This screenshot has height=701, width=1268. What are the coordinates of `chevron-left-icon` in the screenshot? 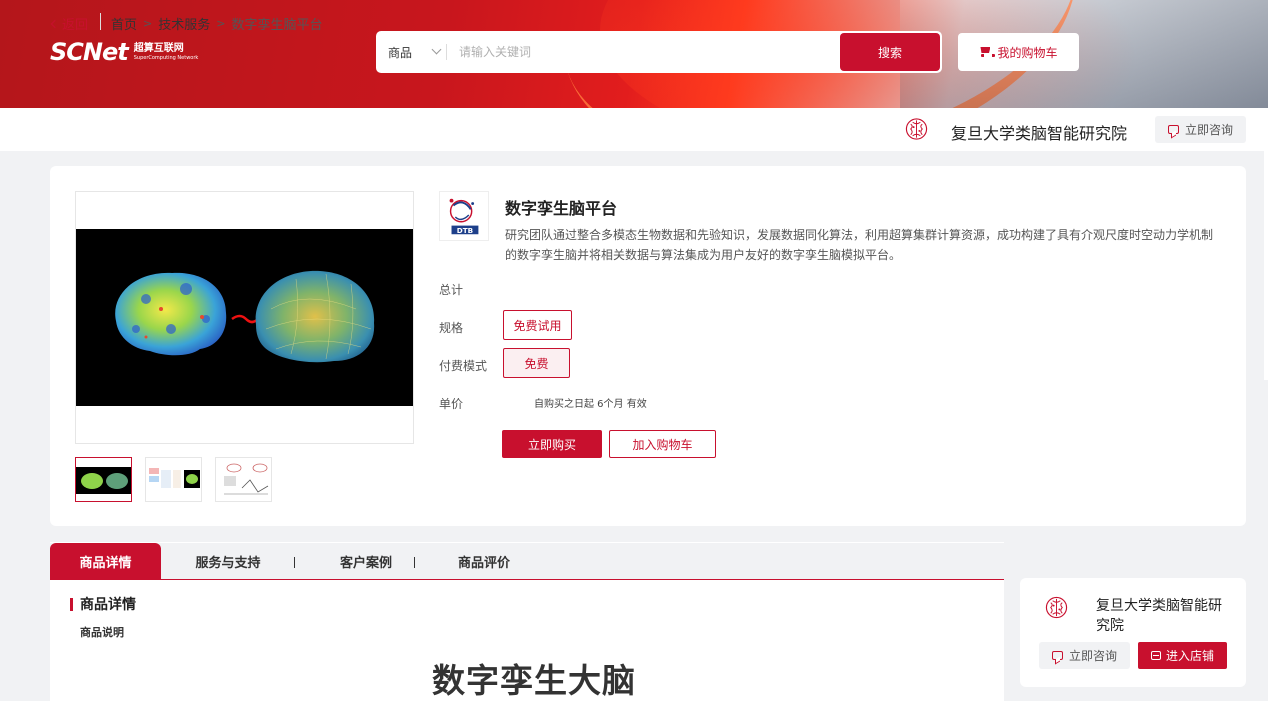 It's located at (55, 23).